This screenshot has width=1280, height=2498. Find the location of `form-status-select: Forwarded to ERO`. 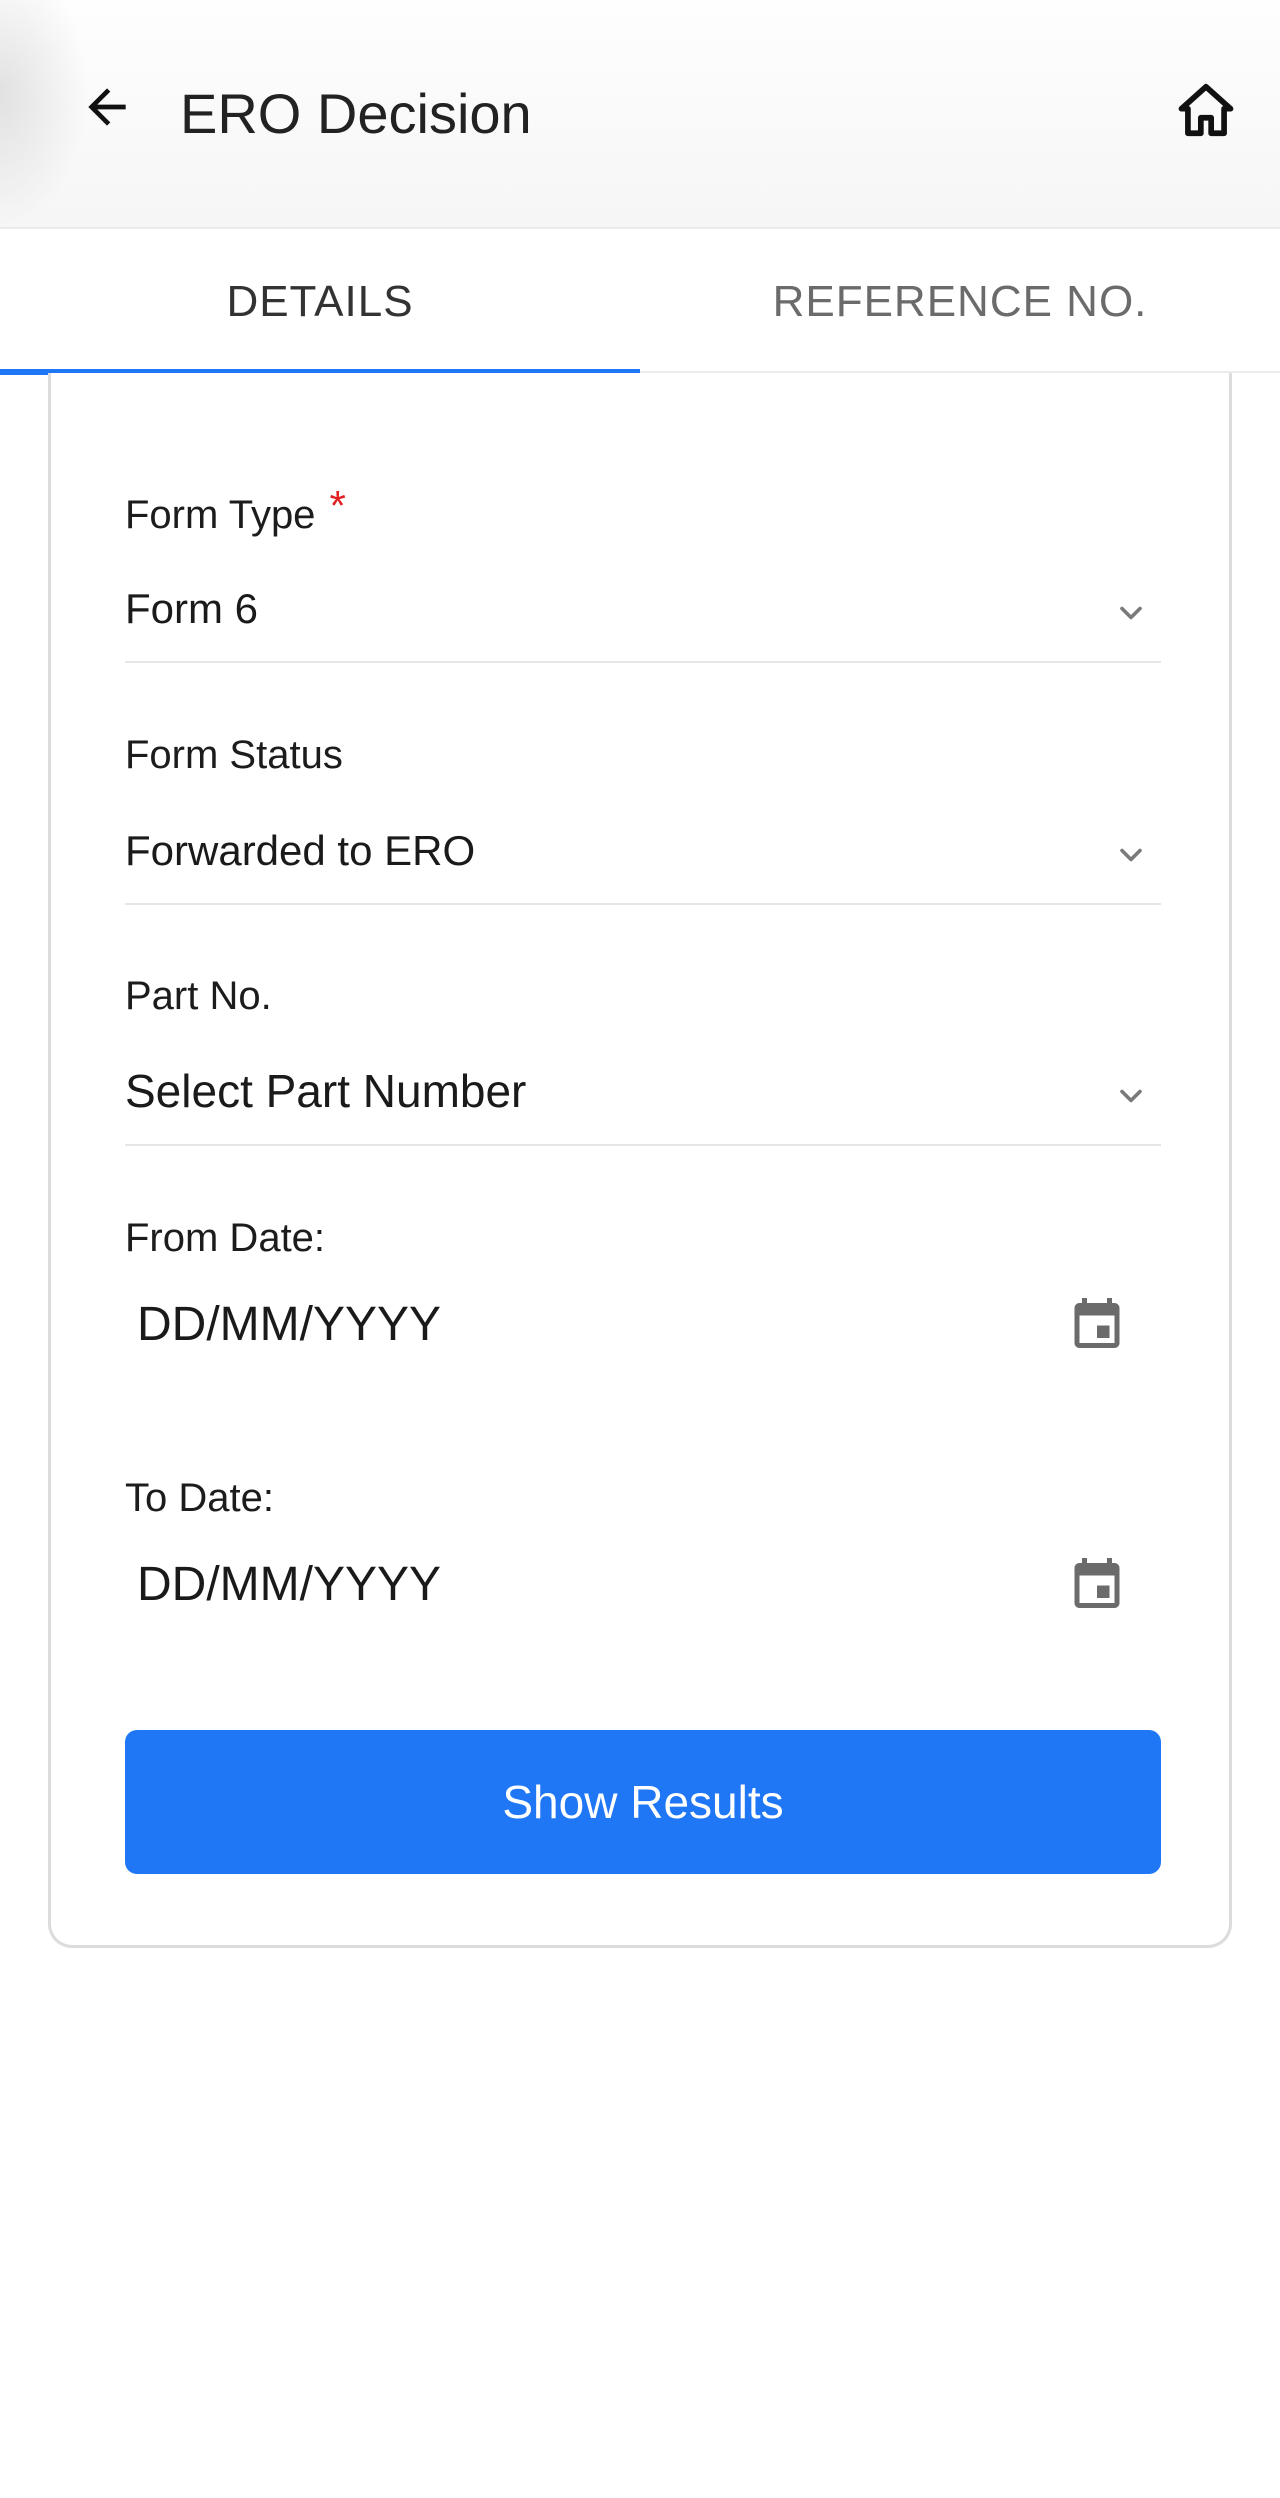

form-status-select: Forwarded to ERO is located at coordinates (643, 859).